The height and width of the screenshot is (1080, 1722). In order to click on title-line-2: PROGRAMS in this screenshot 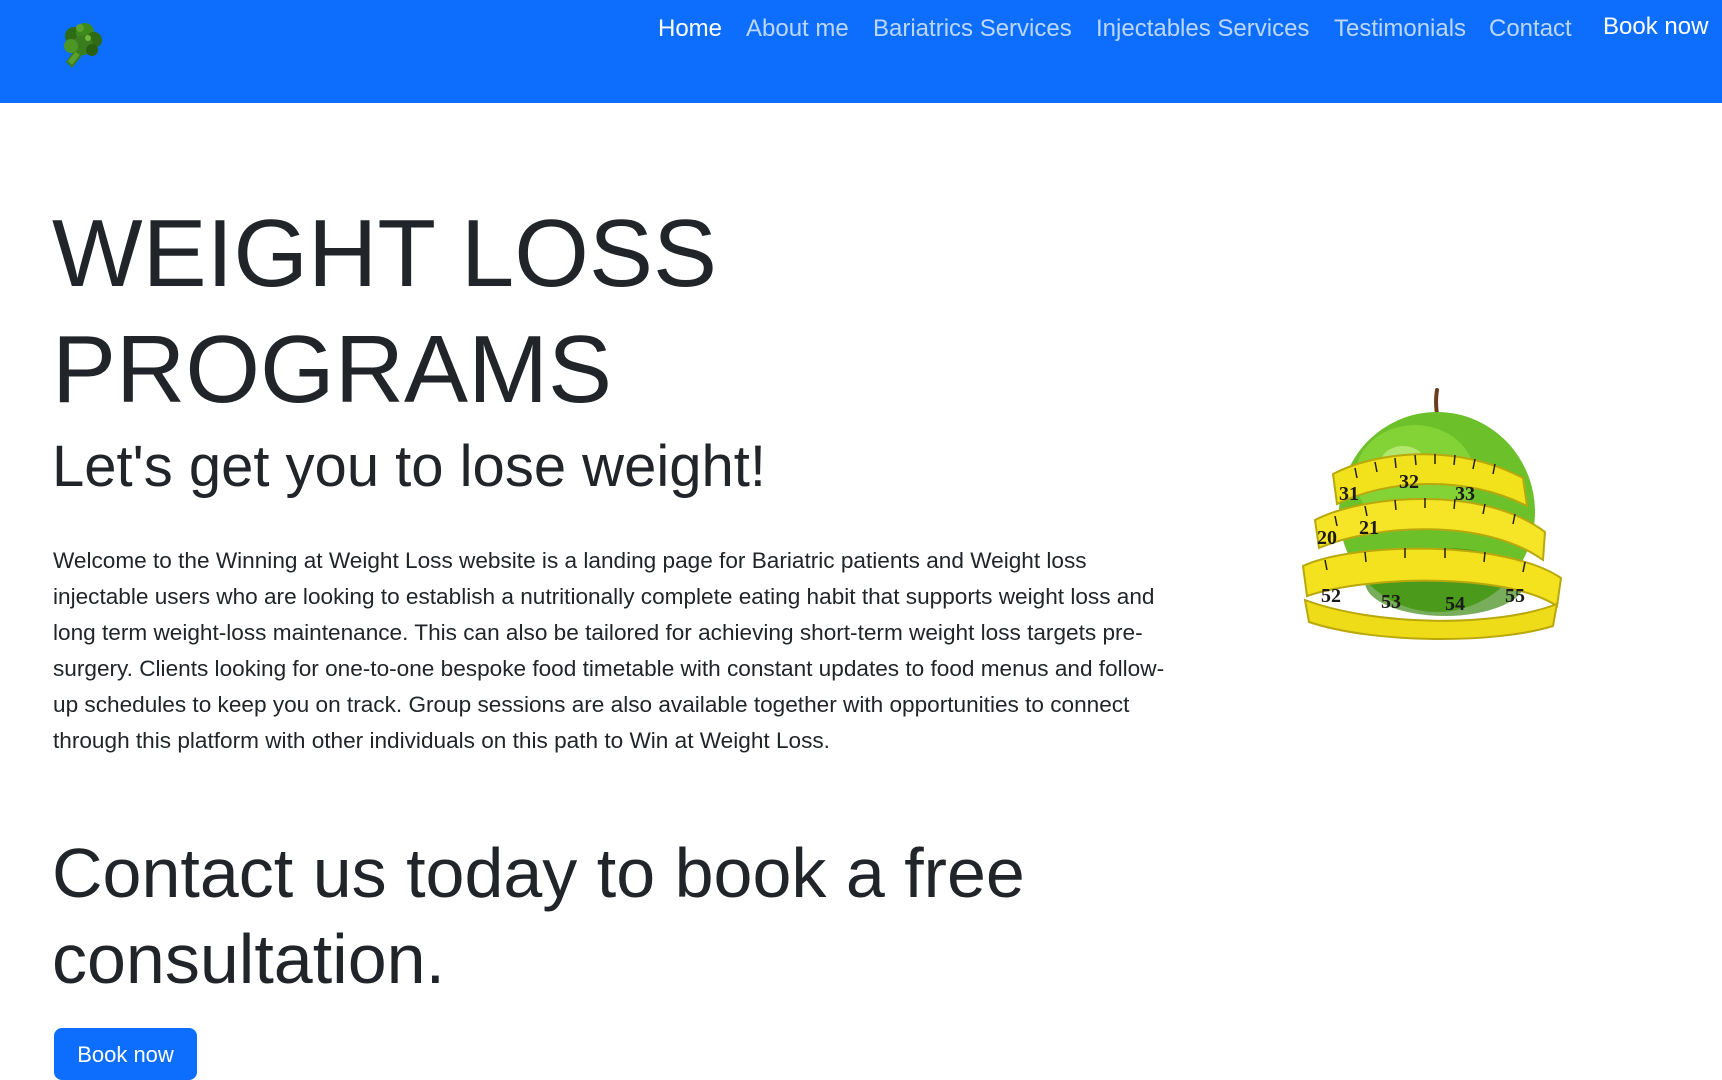, I will do `click(332, 369)`.